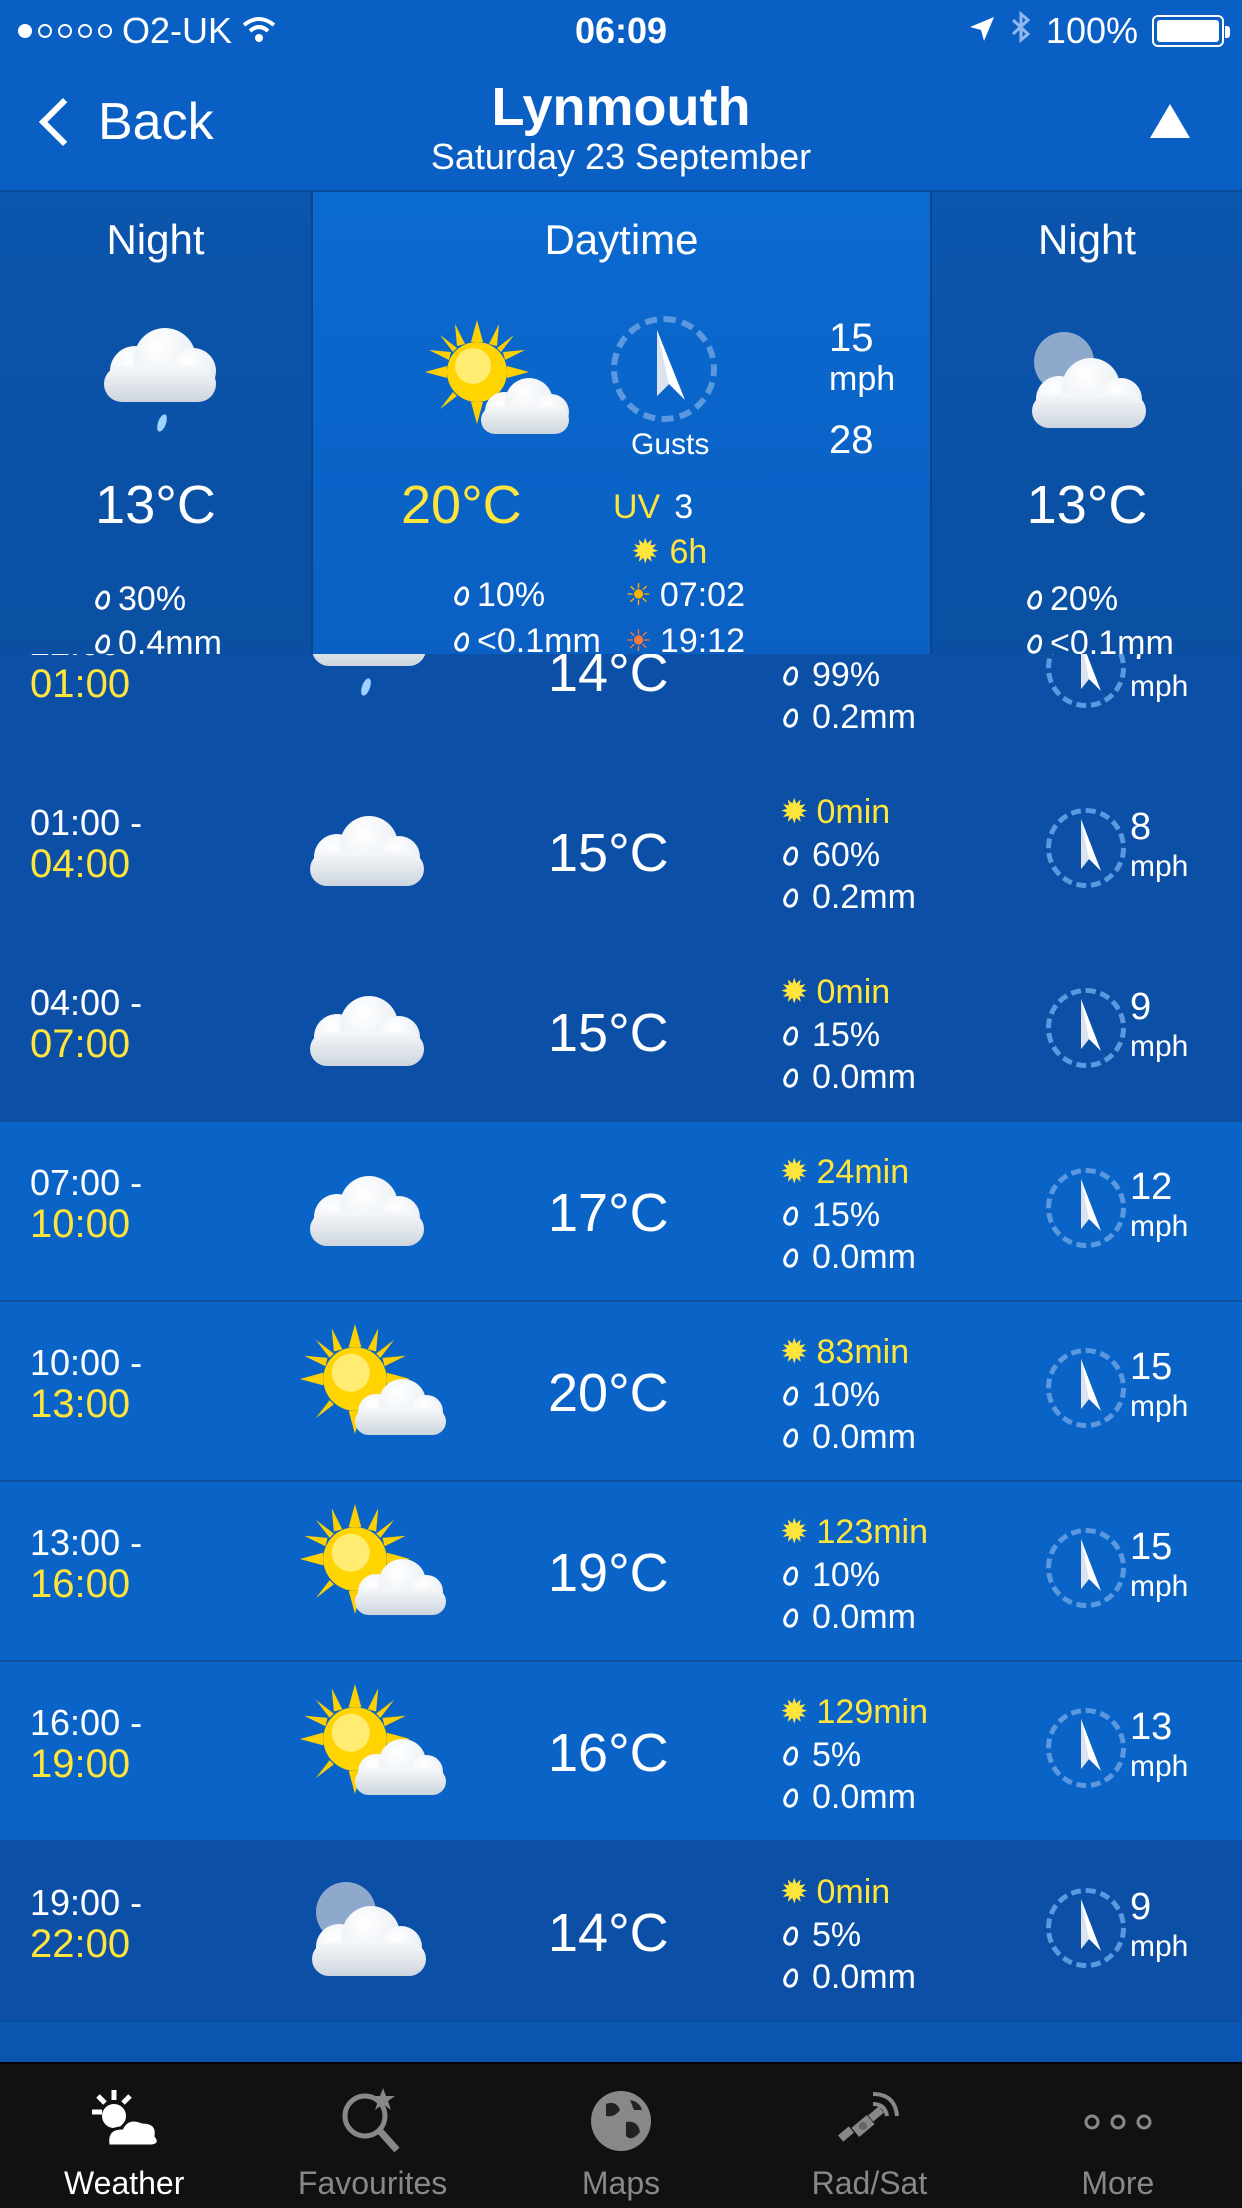  Describe the element at coordinates (461, 505) in the screenshot. I see `summary-day-temp: 20°C` at that location.